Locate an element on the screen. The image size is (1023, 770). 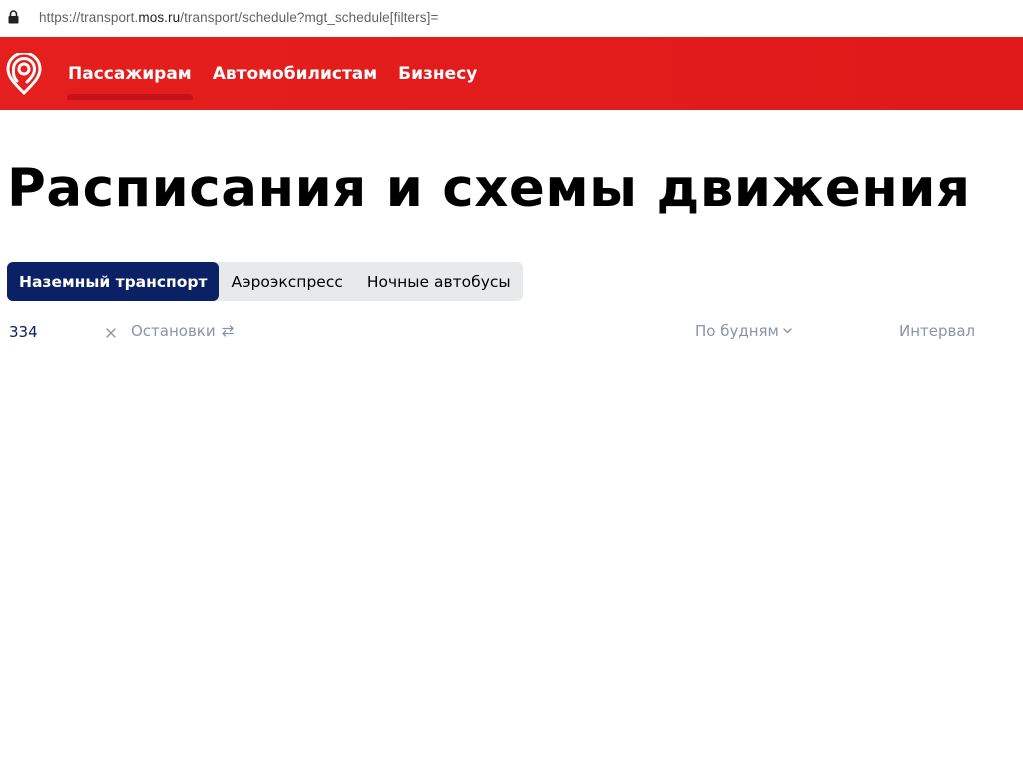
nav-passengers: Пассажирам is located at coordinates (130, 82).